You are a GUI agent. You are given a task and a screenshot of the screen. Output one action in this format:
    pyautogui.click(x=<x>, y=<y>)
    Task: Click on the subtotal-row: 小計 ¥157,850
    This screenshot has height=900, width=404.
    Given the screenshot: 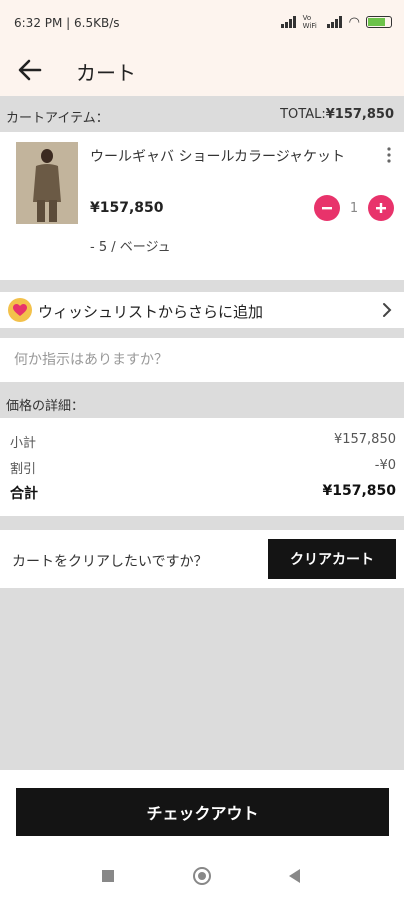 What is the action you would take?
    pyautogui.click(x=203, y=441)
    